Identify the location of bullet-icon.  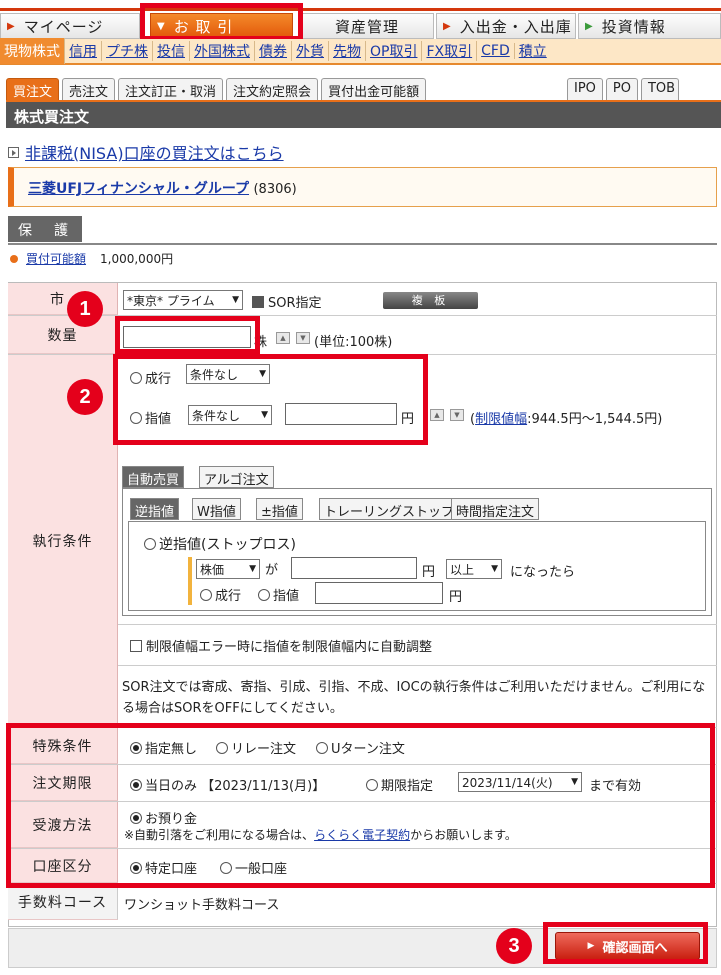
(14, 258).